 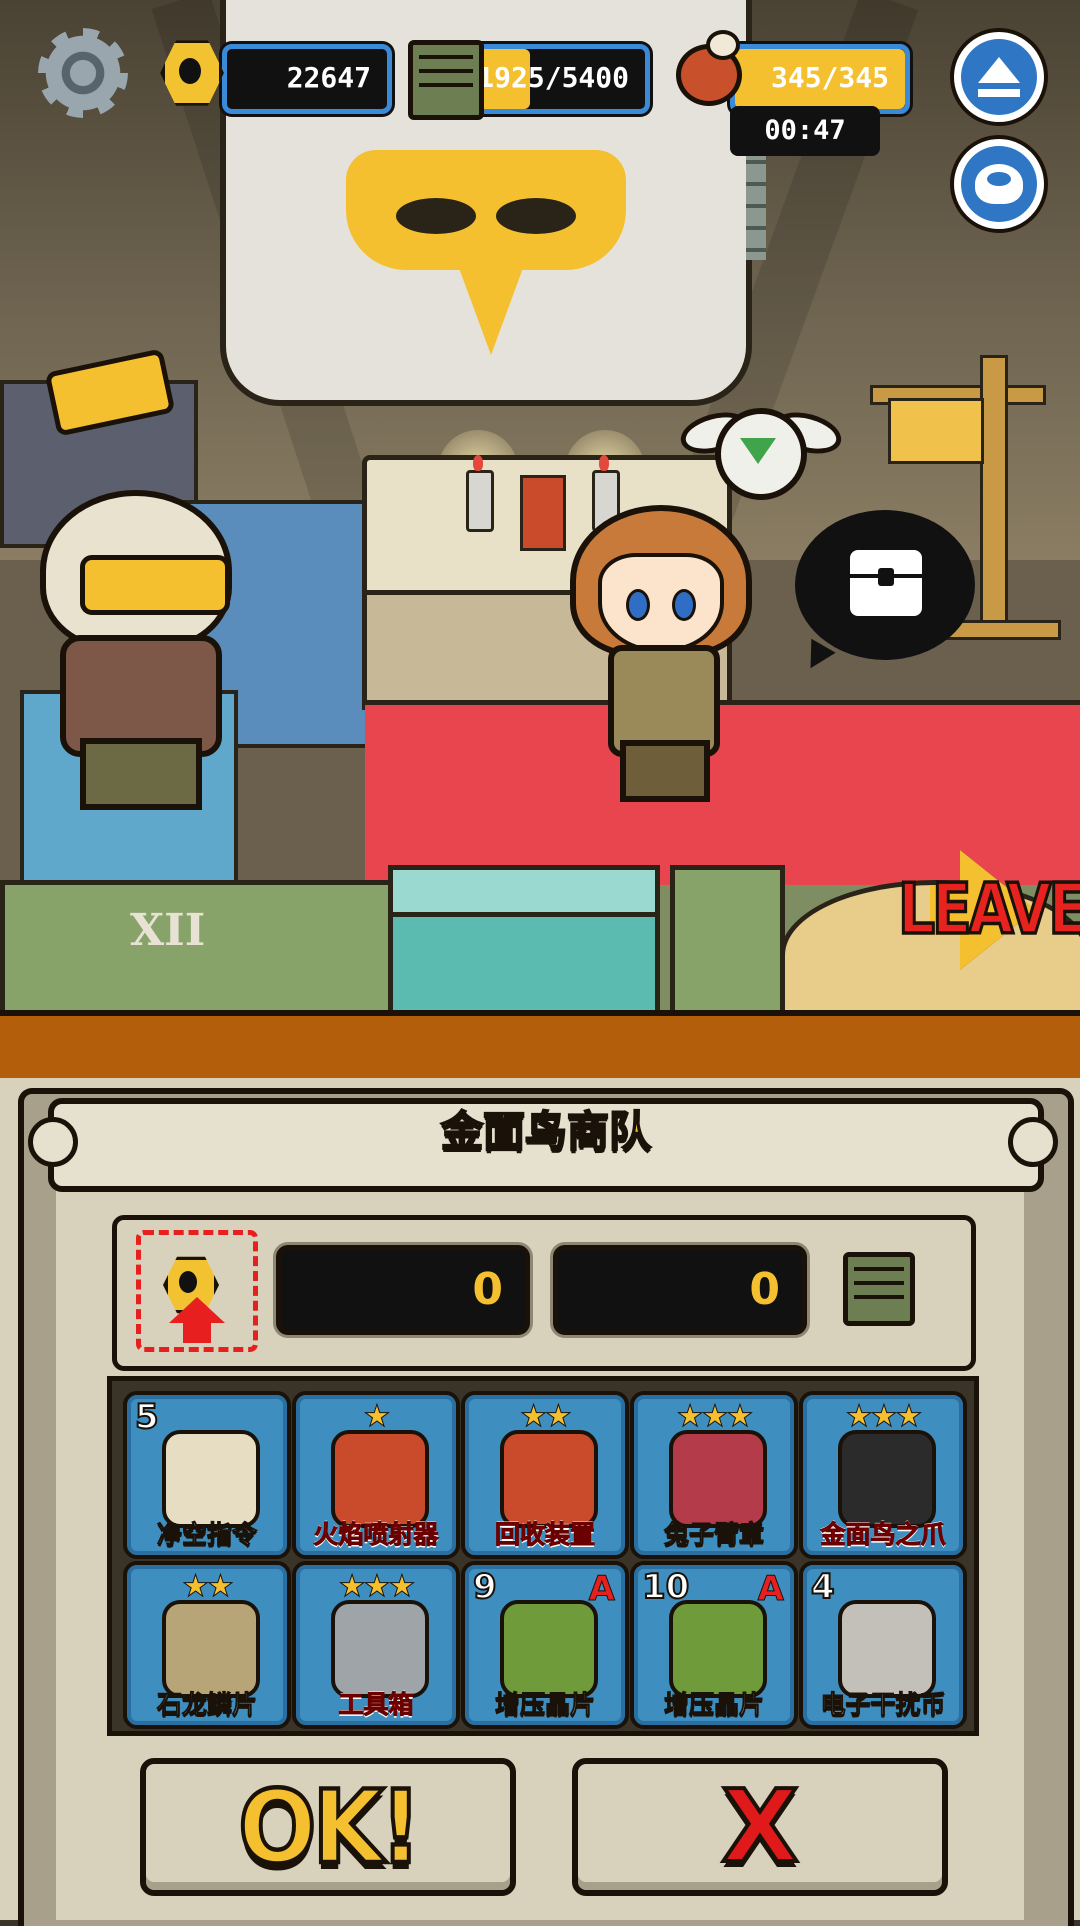 I want to click on mask-beak, so click(x=491, y=307).